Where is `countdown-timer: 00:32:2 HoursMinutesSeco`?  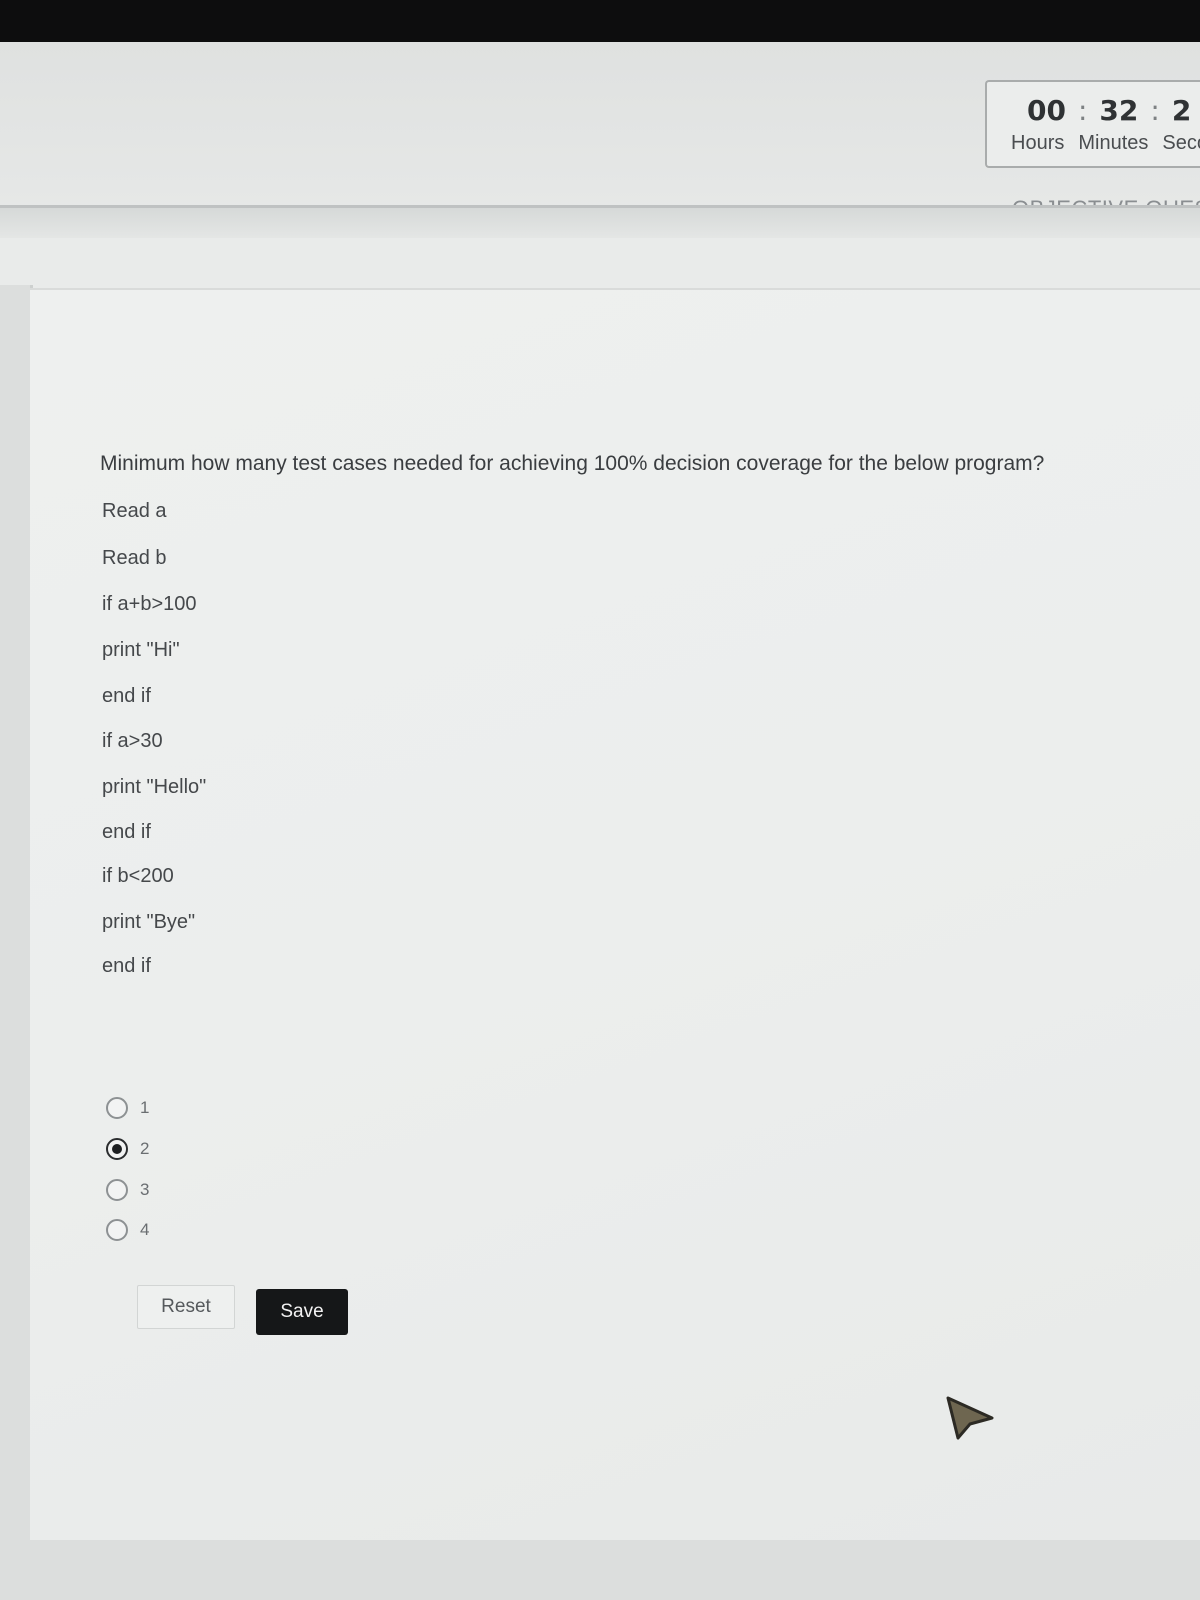
countdown-timer: 00:32:2 HoursMinutesSeco is located at coordinates (1092, 124).